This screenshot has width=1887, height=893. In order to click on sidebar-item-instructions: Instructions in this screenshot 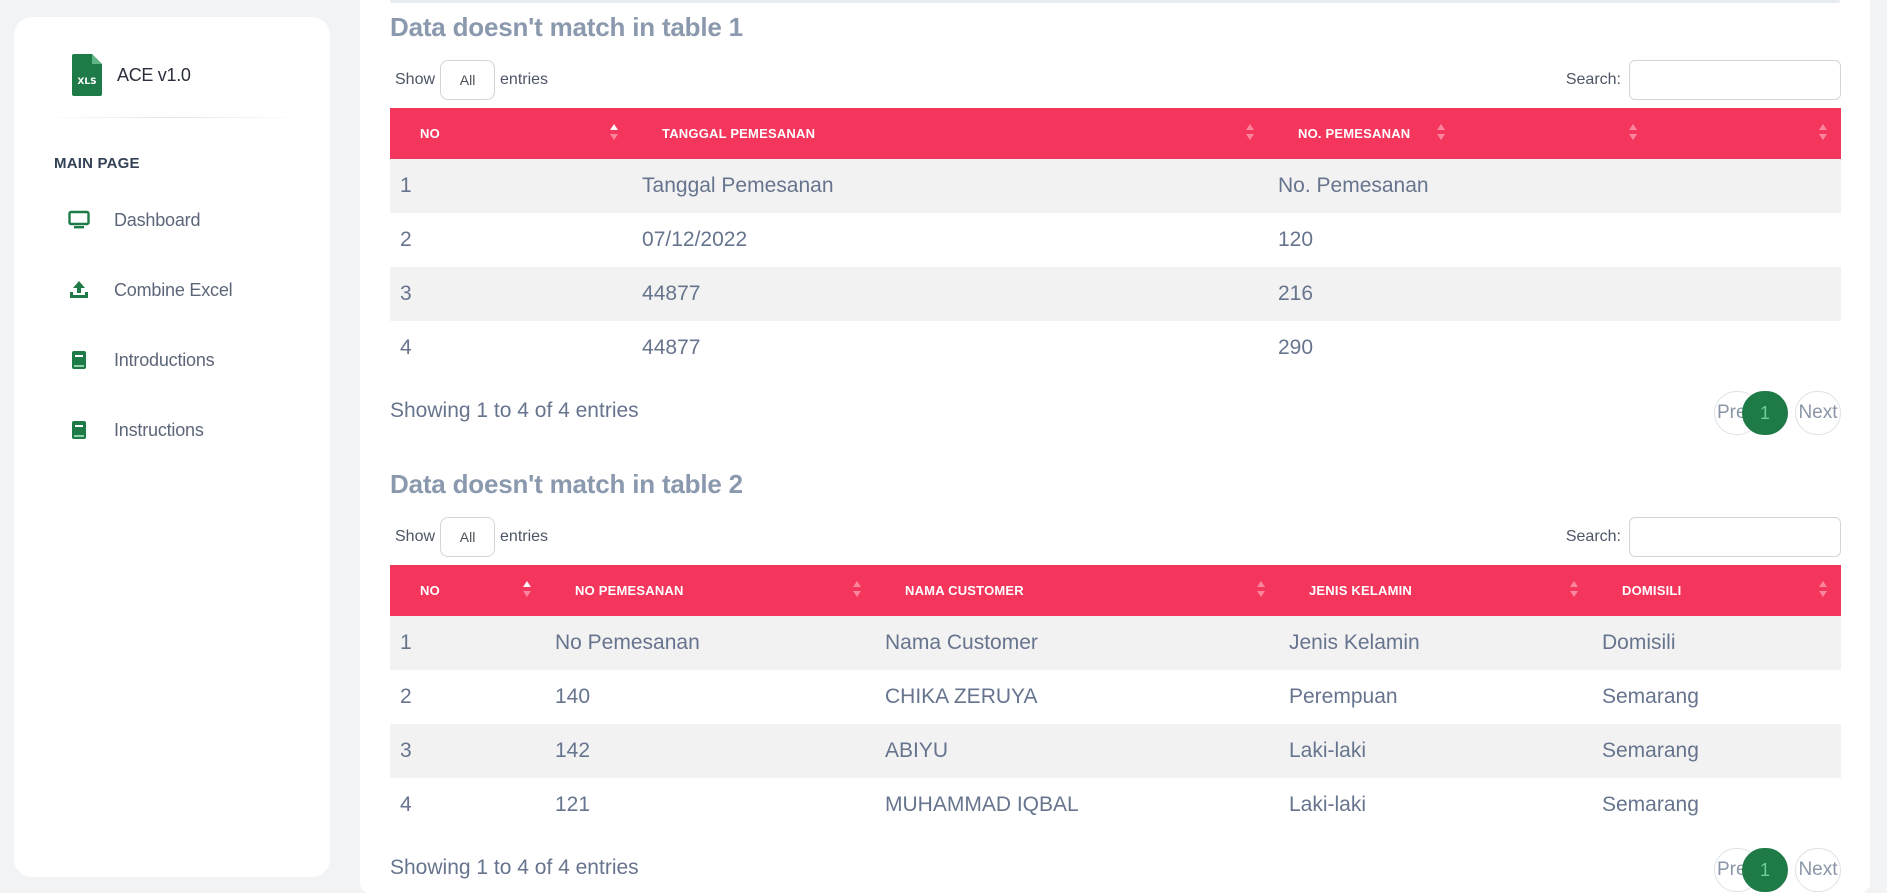, I will do `click(179, 430)`.